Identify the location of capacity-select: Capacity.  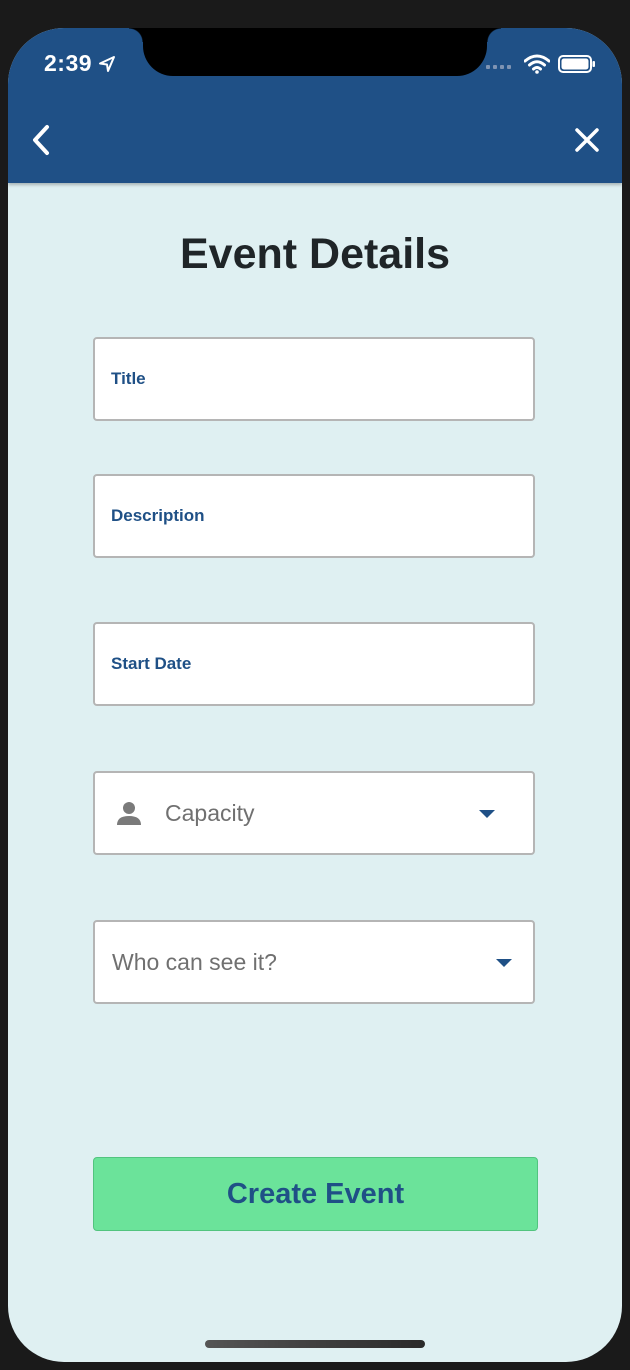
(314, 813).